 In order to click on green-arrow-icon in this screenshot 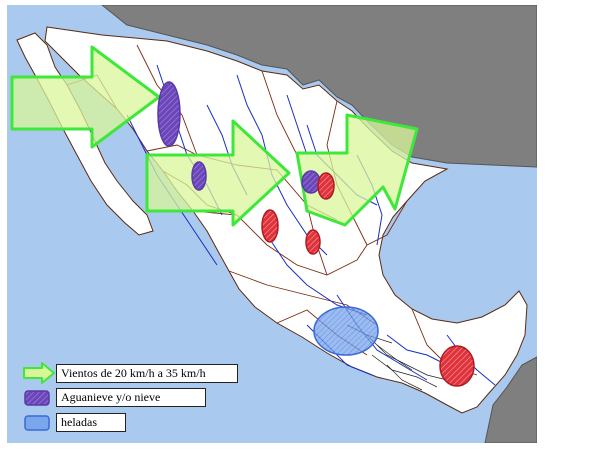, I will do `click(39, 373)`.